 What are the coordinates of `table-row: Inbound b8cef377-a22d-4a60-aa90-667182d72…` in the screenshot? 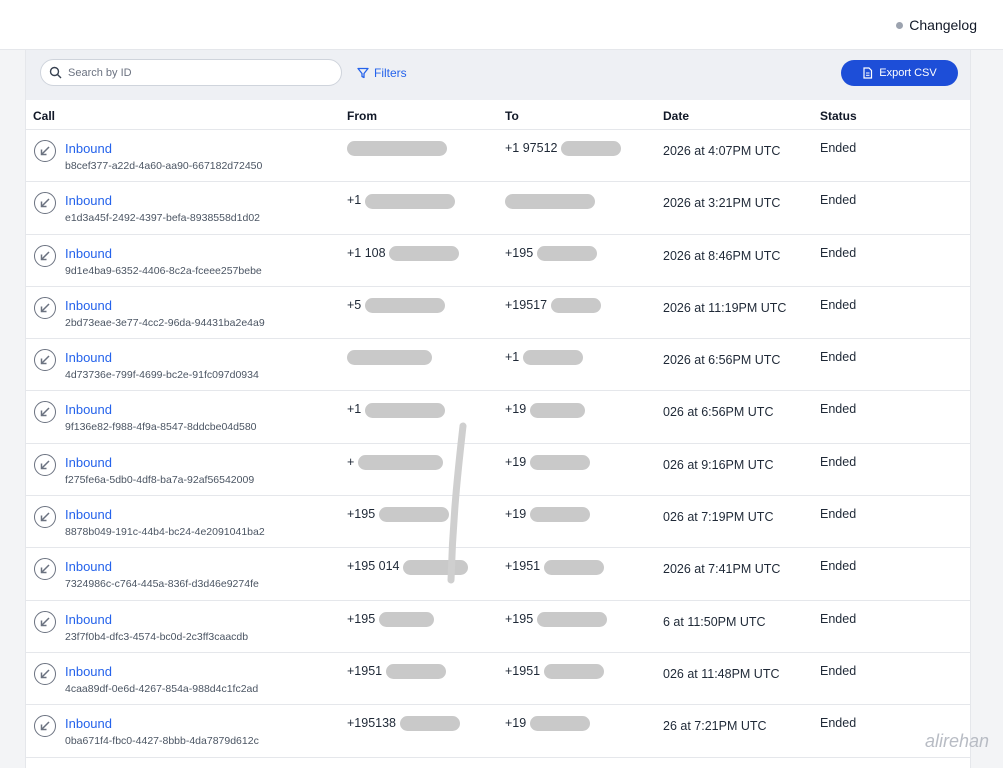 It's located at (498, 156).